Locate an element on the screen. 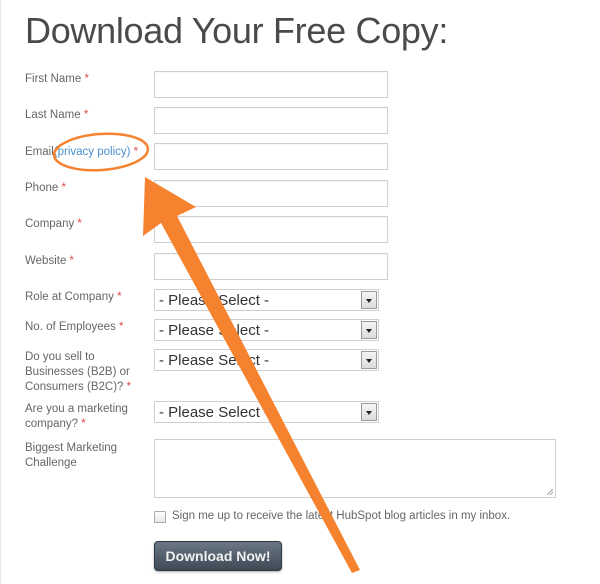 This screenshot has width=600, height=584. role-label-text: Role at Company is located at coordinates (69, 297).